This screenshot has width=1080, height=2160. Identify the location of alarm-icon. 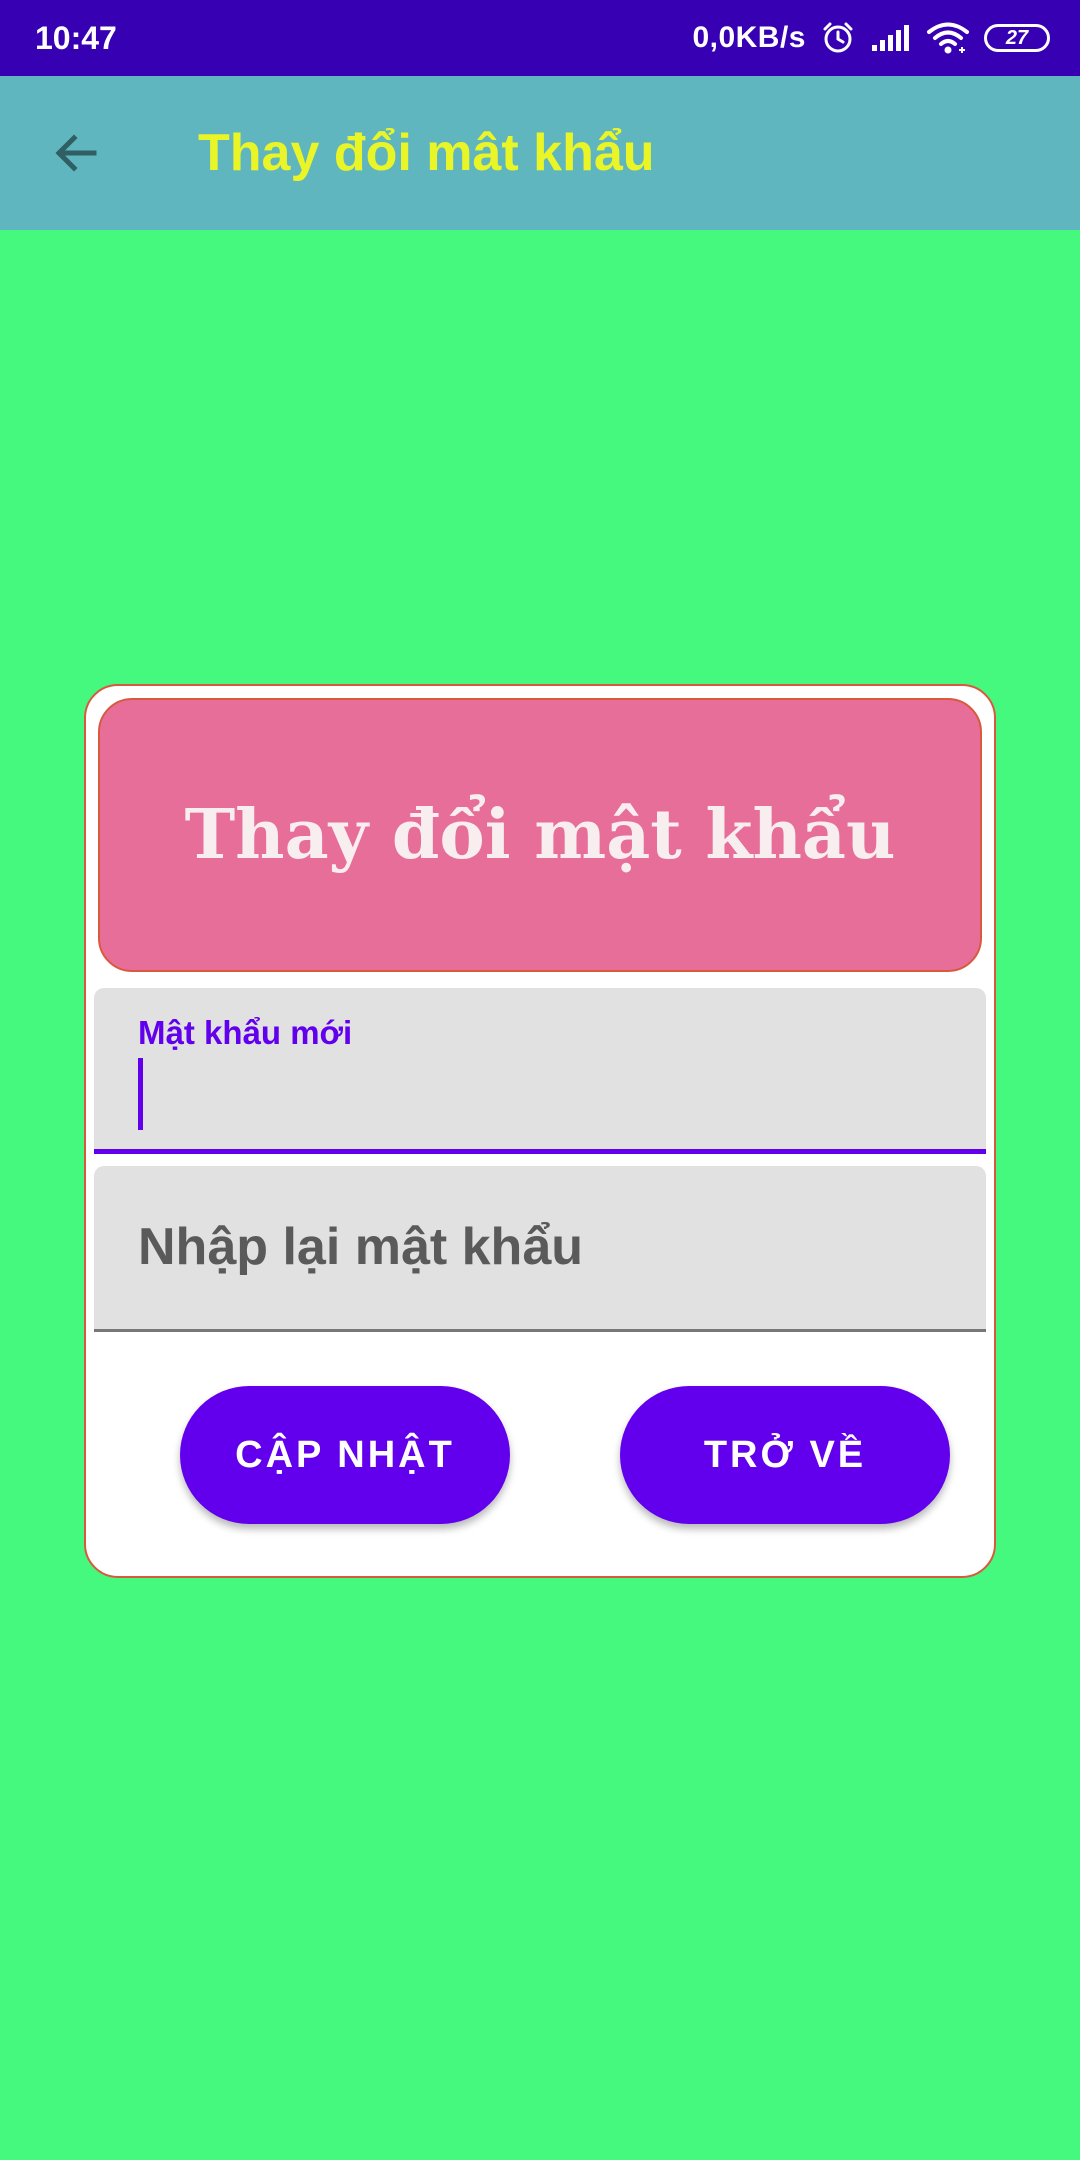
(838, 38).